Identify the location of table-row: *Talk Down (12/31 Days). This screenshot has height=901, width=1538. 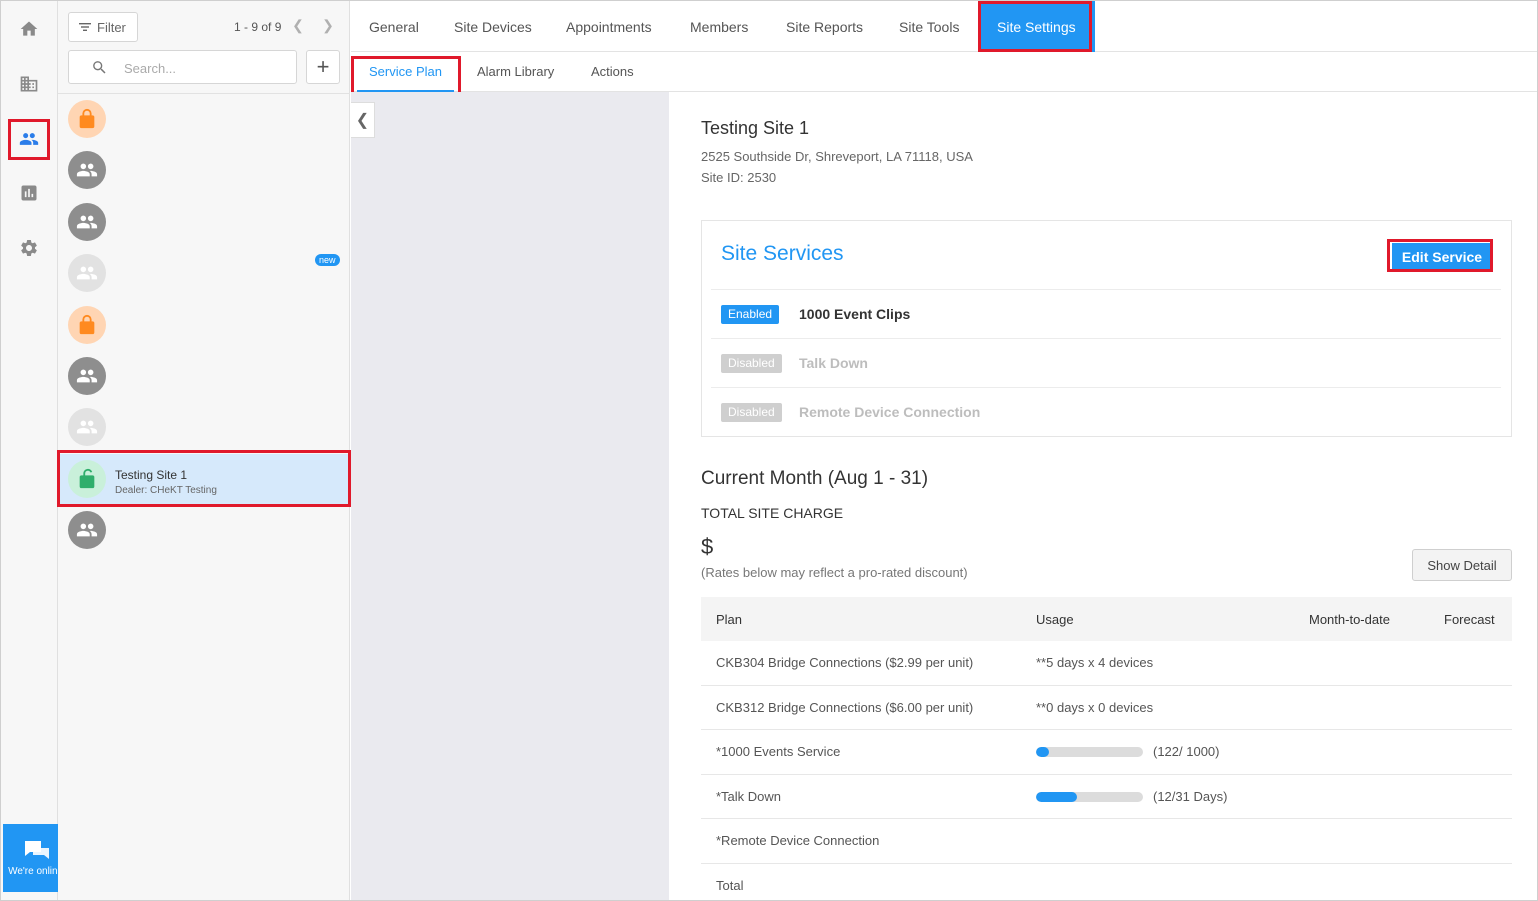
(1106, 797).